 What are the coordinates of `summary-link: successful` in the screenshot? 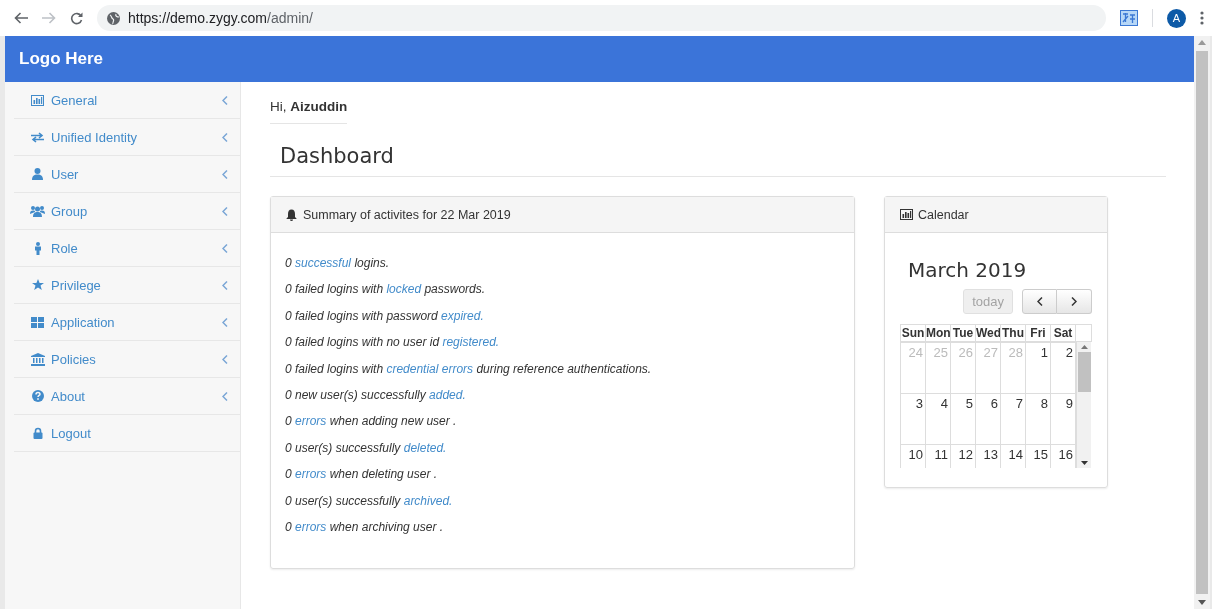 It's located at (323, 263).